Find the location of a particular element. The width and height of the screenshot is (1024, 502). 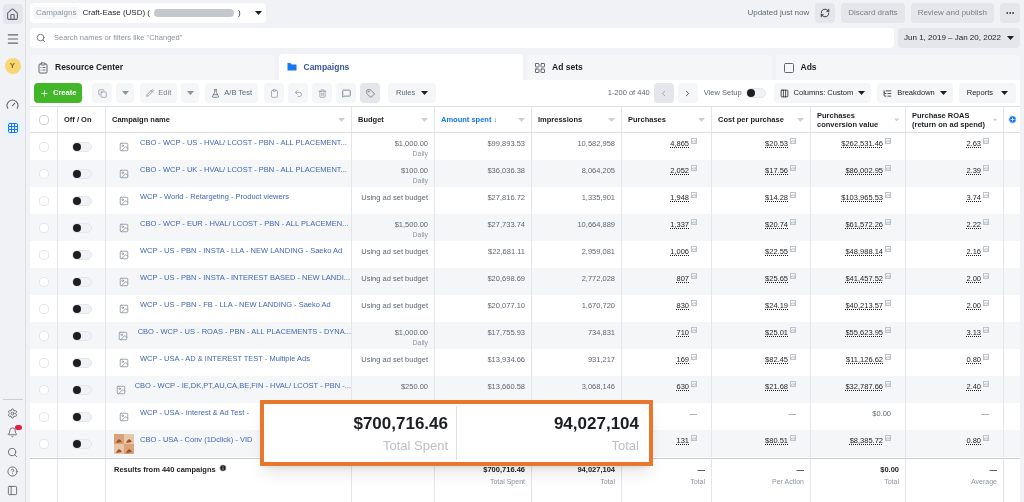

tag-icon is located at coordinates (370, 93).